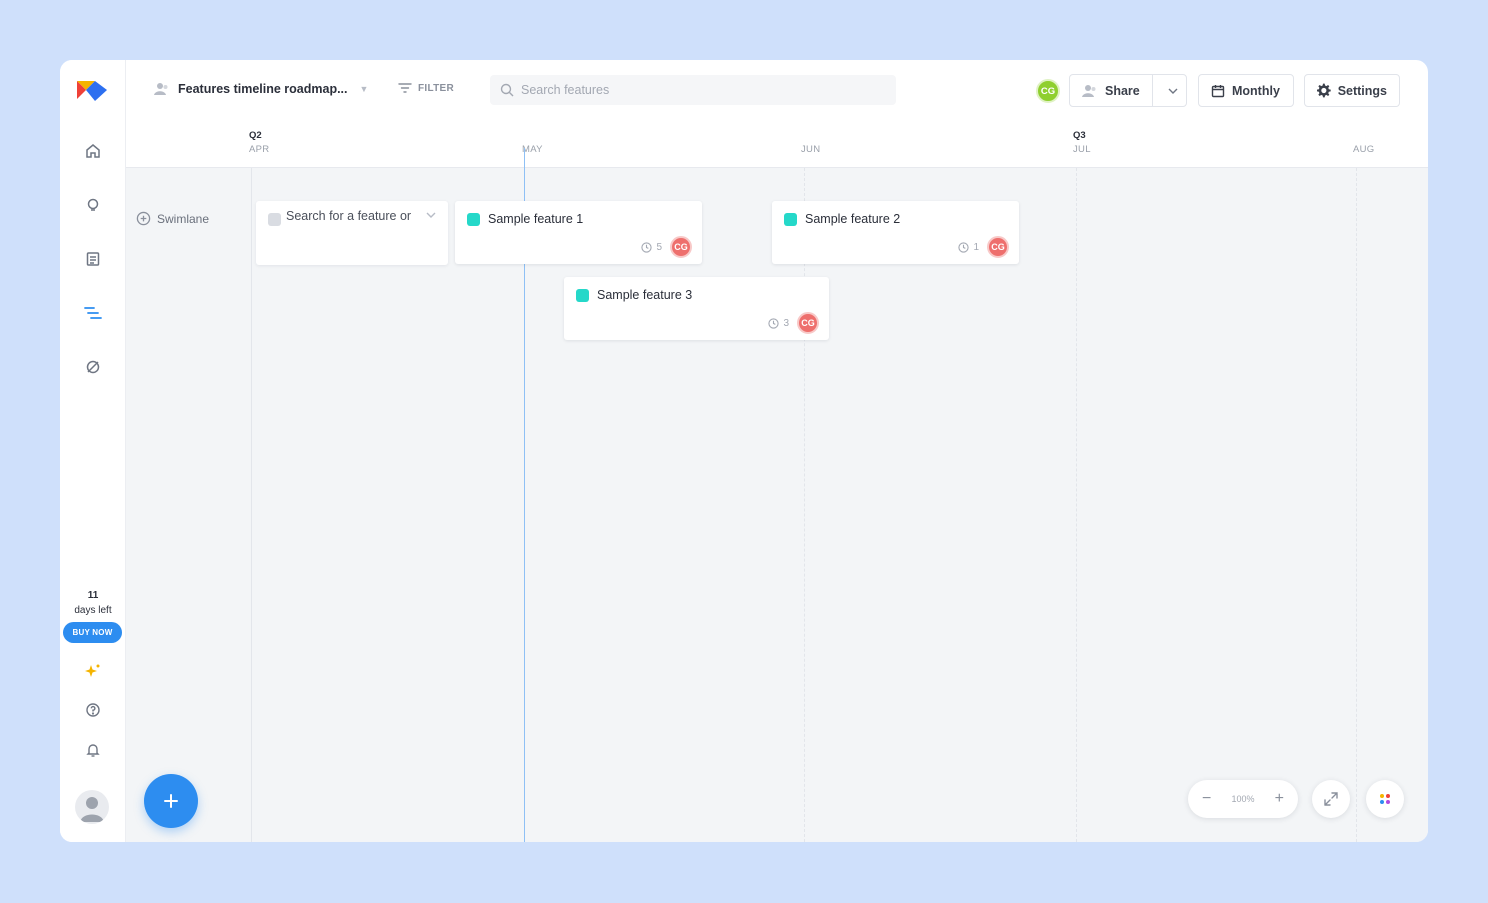 This screenshot has height=903, width=1488. Describe the element at coordinates (1279, 799) in the screenshot. I see `zoom-in-button: +` at that location.